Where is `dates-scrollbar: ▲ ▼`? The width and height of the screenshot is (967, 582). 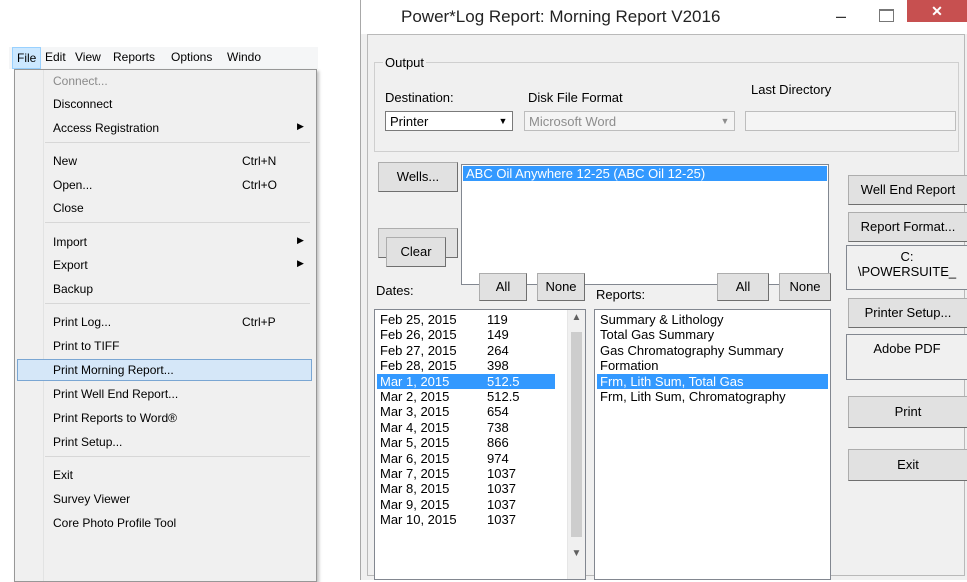
dates-scrollbar: ▲ ▼ is located at coordinates (576, 444).